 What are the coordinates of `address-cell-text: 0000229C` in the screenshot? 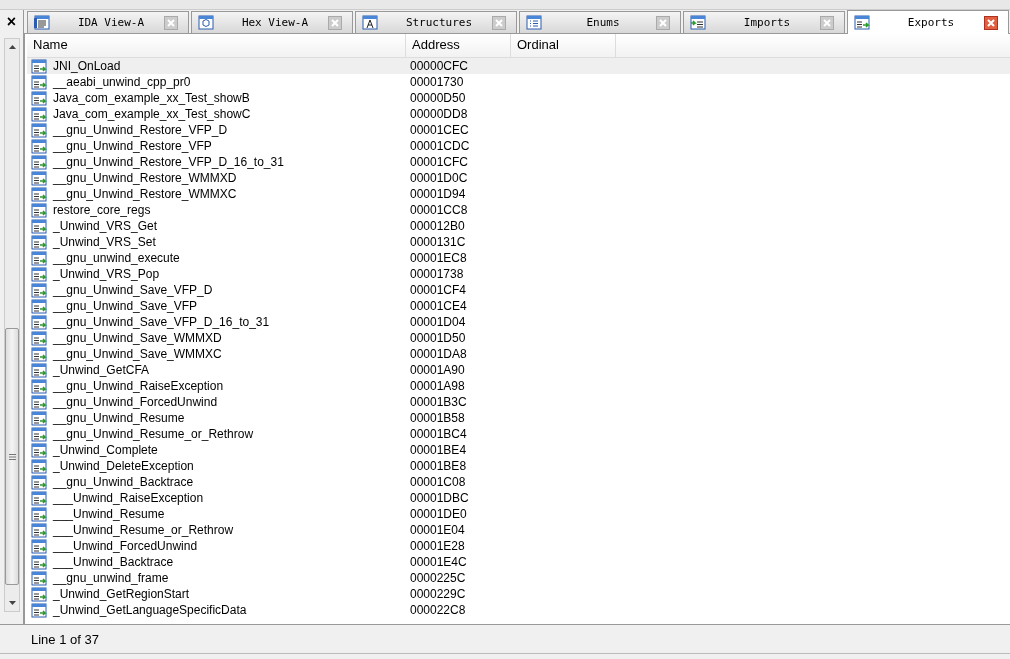 It's located at (438, 594).